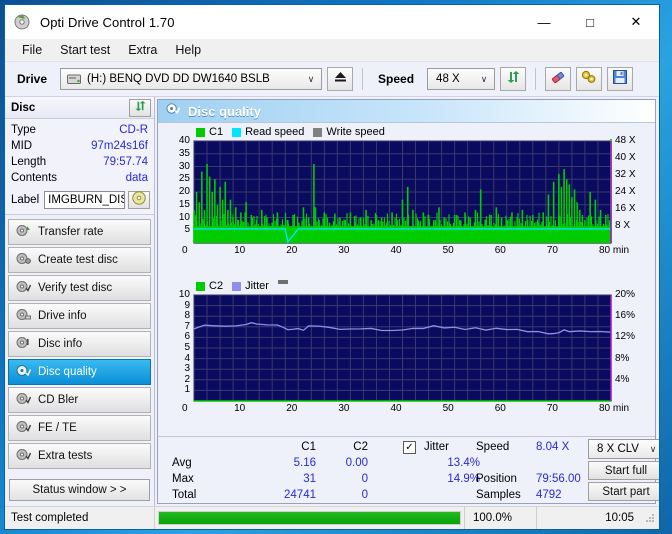  What do you see at coordinates (79, 428) in the screenshot?
I see `sidebar-item-fe-te: FE / TE` at bounding box center [79, 428].